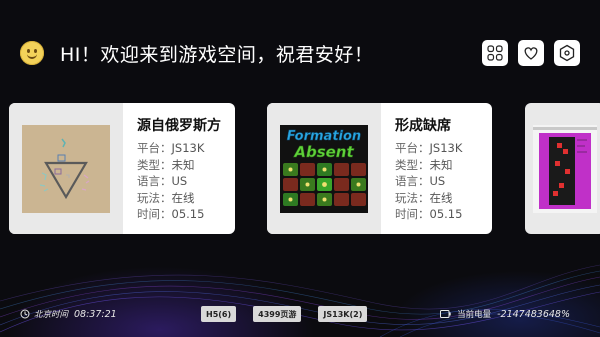 The image size is (600, 337). Describe the element at coordinates (423, 126) in the screenshot. I see `game-title: 形成缺席` at that location.